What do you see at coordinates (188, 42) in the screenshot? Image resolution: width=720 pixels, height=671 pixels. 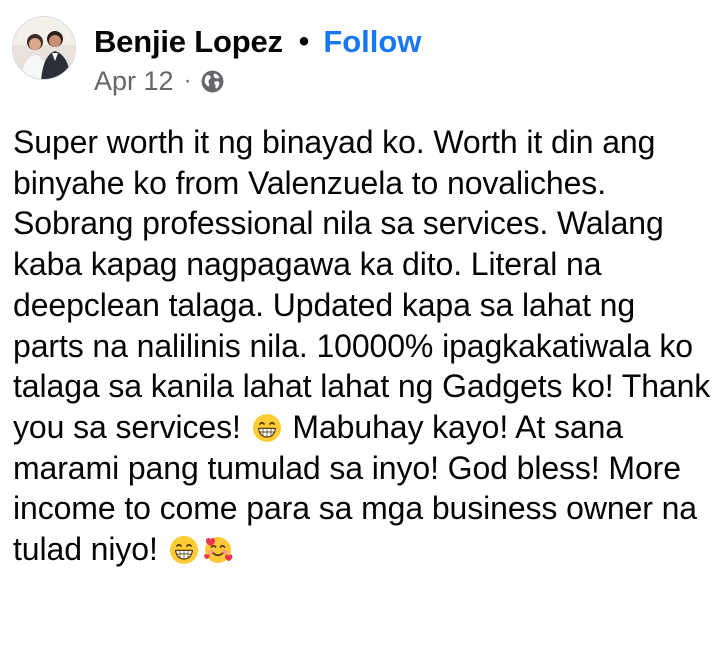 I see `author-name: Benjie Lopez` at bounding box center [188, 42].